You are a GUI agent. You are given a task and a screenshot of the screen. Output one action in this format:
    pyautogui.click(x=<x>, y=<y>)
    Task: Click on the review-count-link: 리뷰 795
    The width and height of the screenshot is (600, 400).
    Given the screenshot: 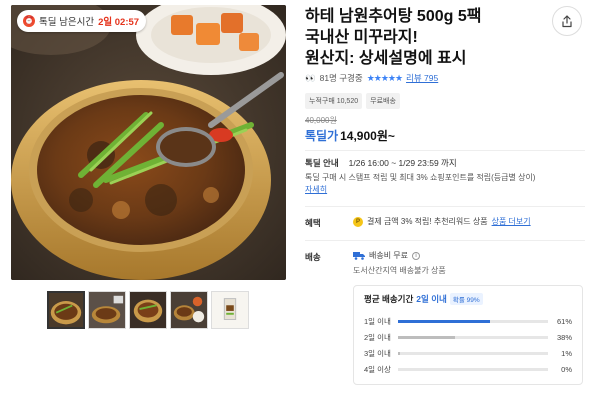 What is the action you would take?
    pyautogui.click(x=422, y=78)
    